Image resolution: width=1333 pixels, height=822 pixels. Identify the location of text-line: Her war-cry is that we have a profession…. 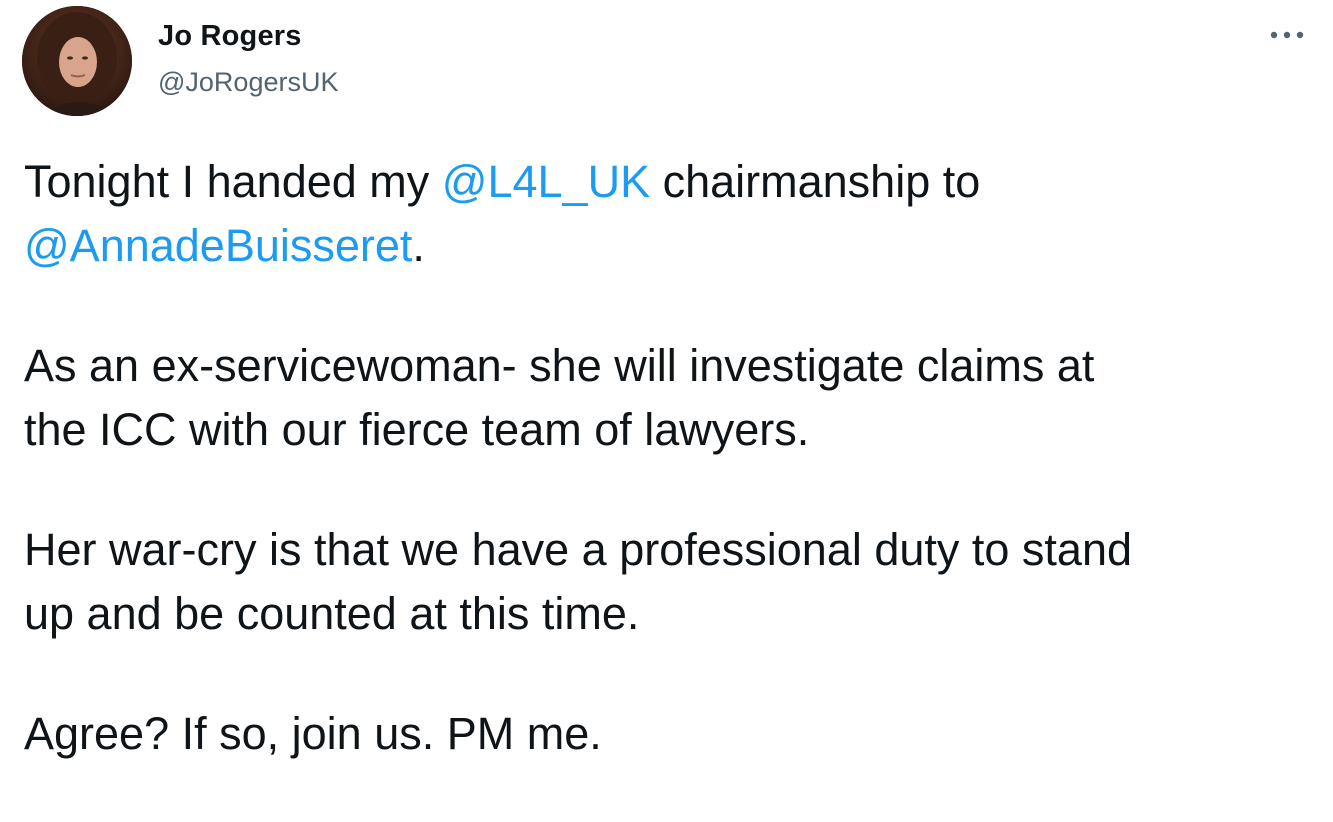
(578, 549).